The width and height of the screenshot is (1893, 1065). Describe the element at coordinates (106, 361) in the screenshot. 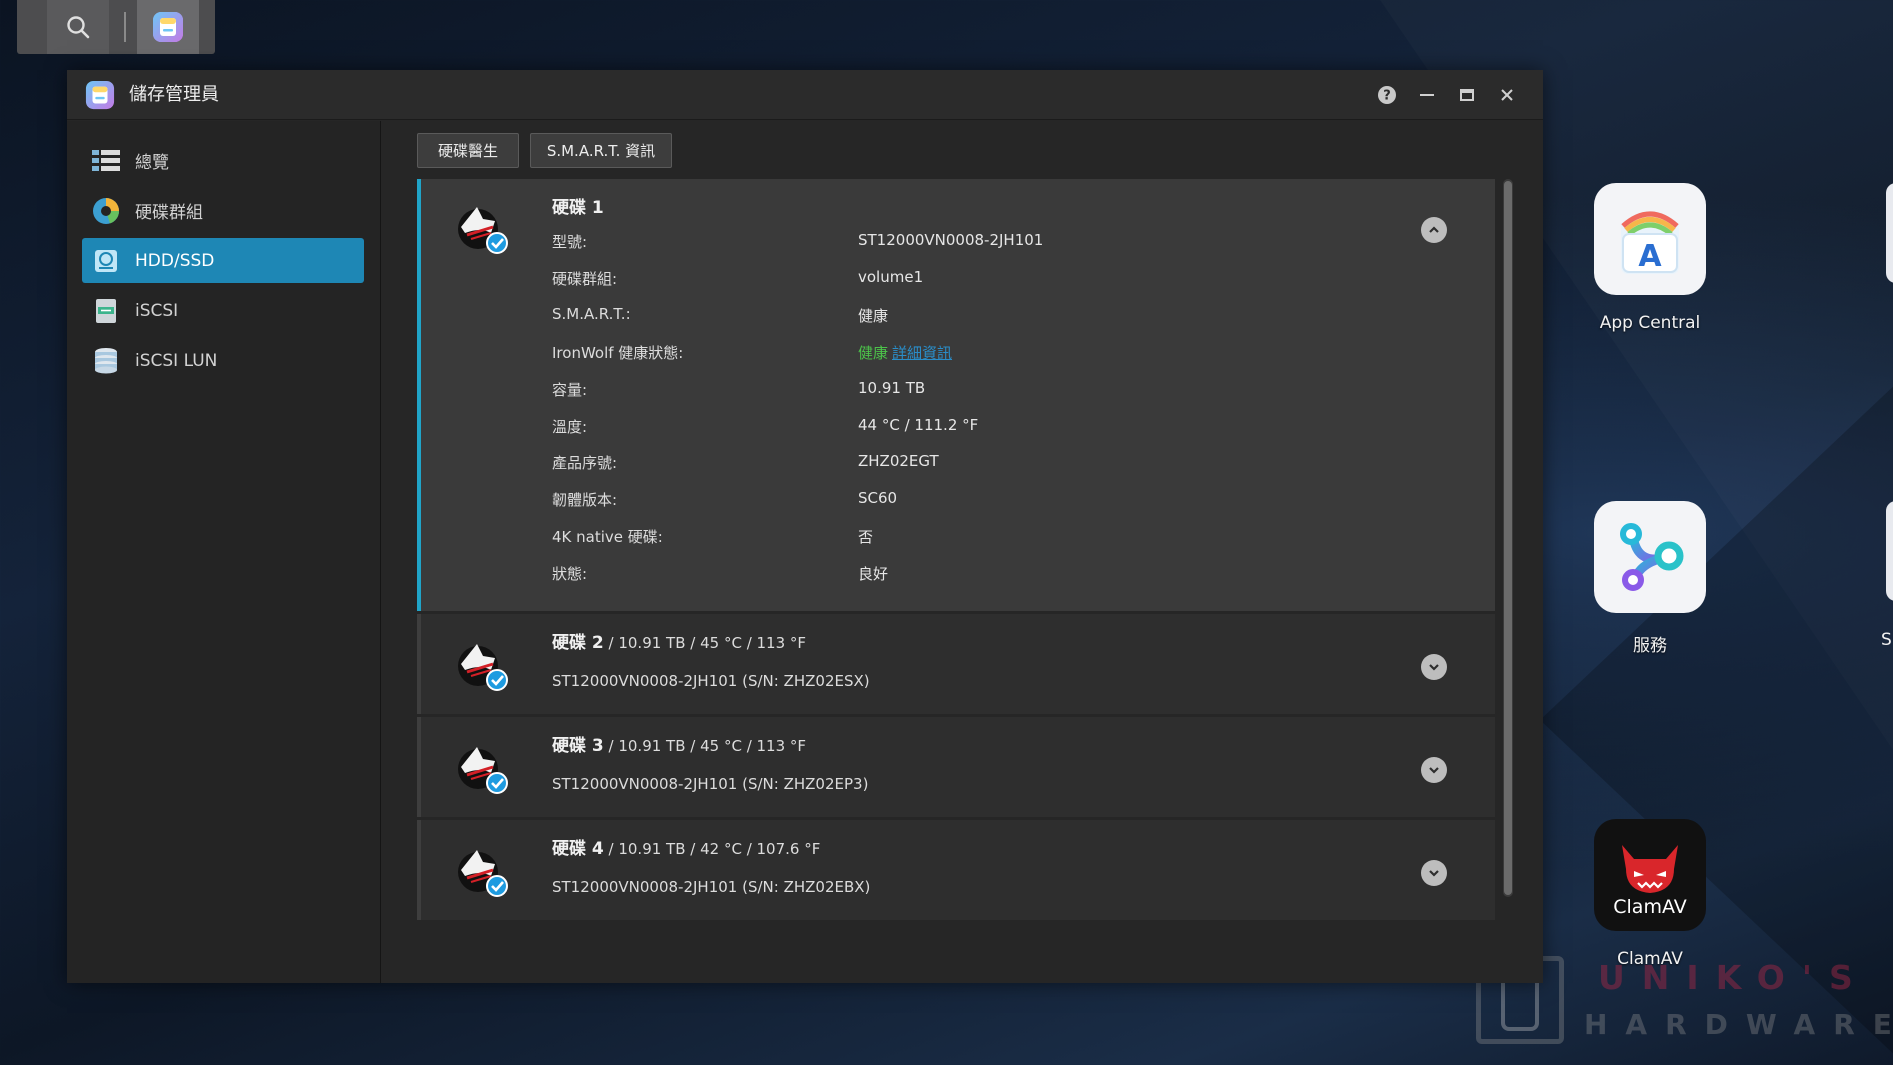

I see `iscsi-lun-icon` at that location.